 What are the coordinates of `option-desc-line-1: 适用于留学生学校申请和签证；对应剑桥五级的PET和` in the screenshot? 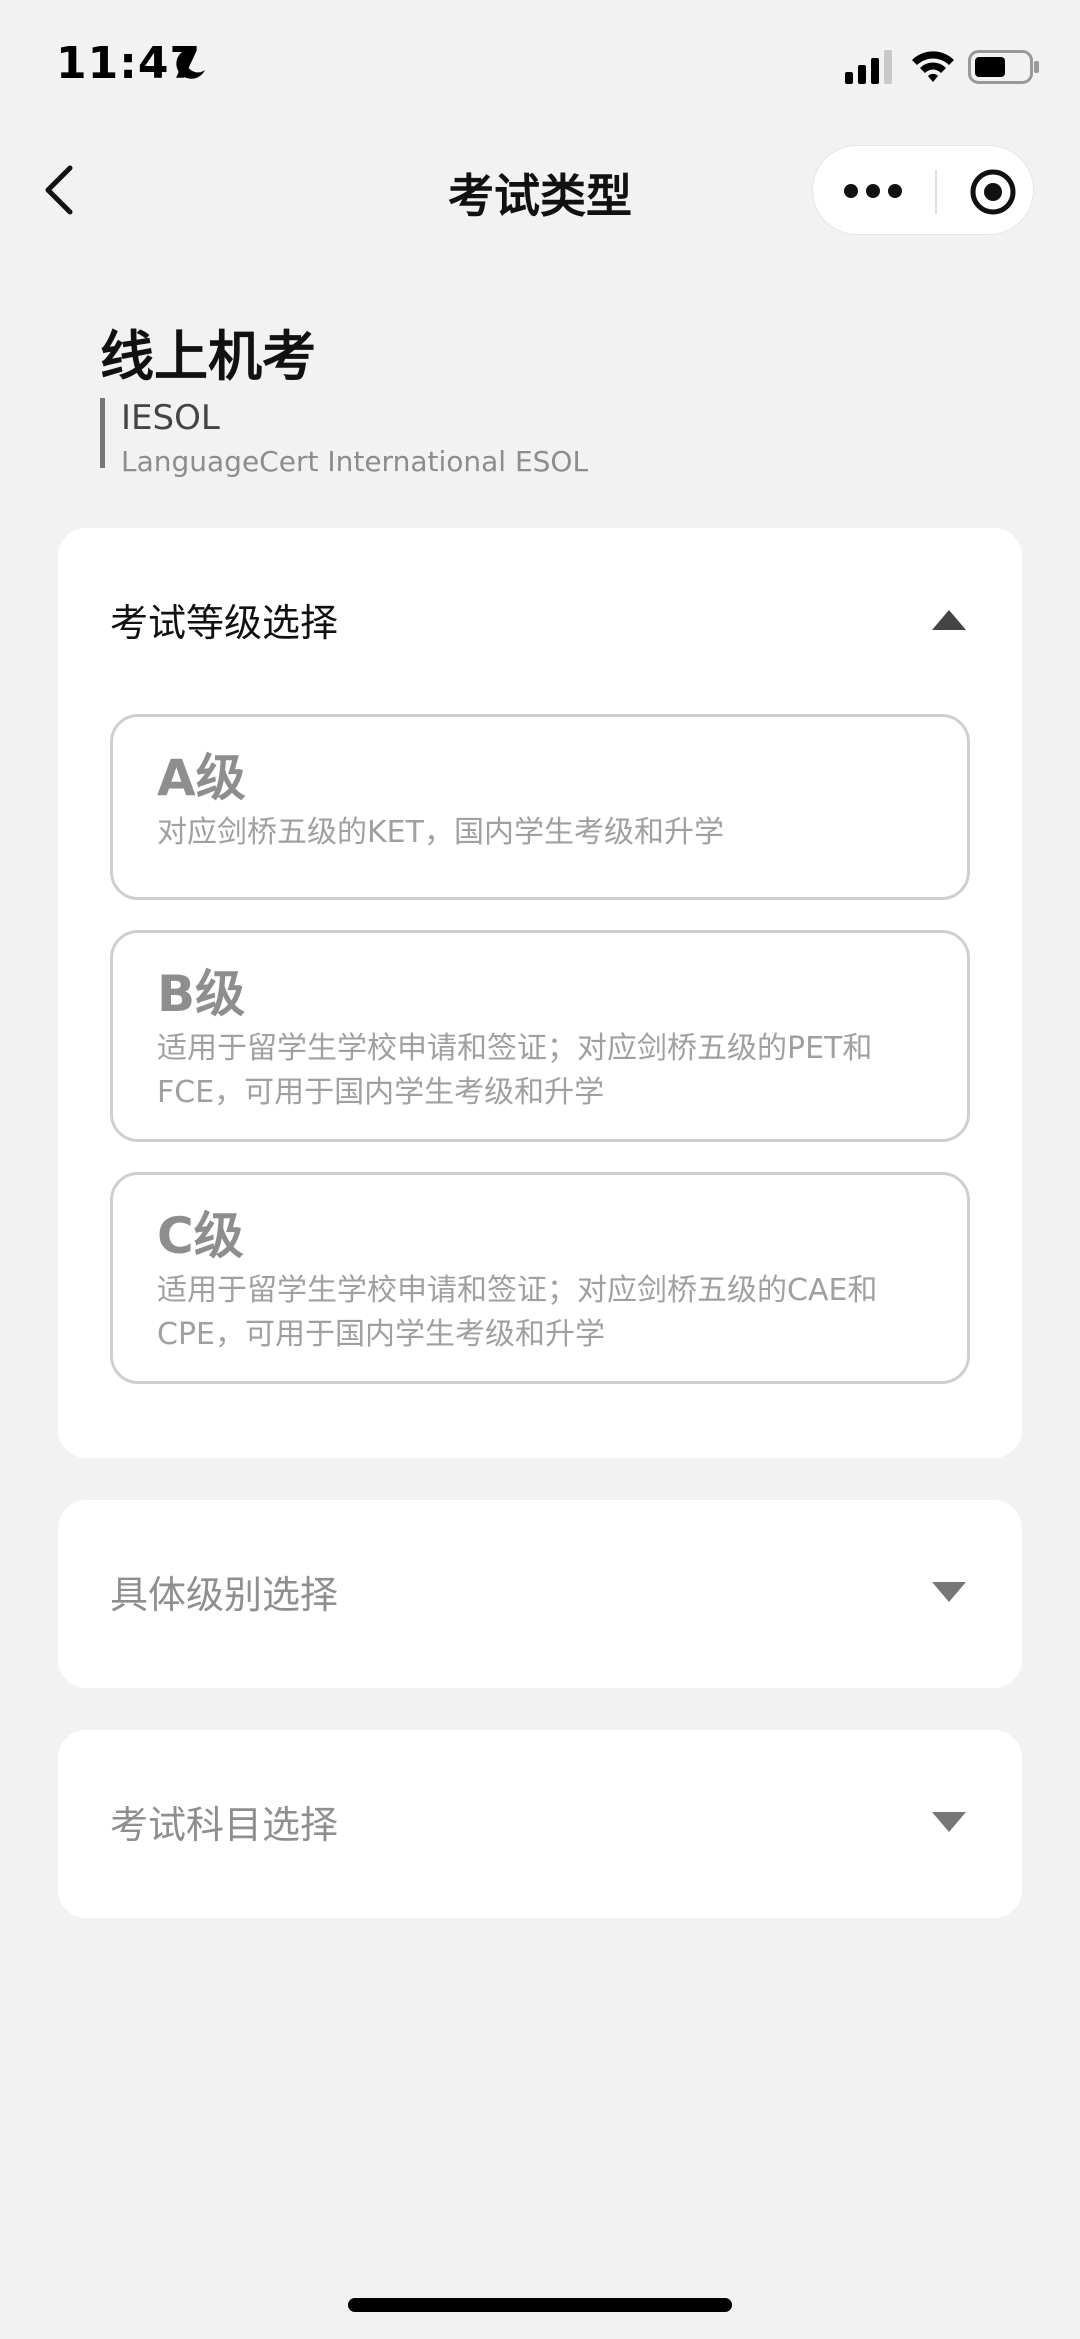 It's located at (515, 1048).